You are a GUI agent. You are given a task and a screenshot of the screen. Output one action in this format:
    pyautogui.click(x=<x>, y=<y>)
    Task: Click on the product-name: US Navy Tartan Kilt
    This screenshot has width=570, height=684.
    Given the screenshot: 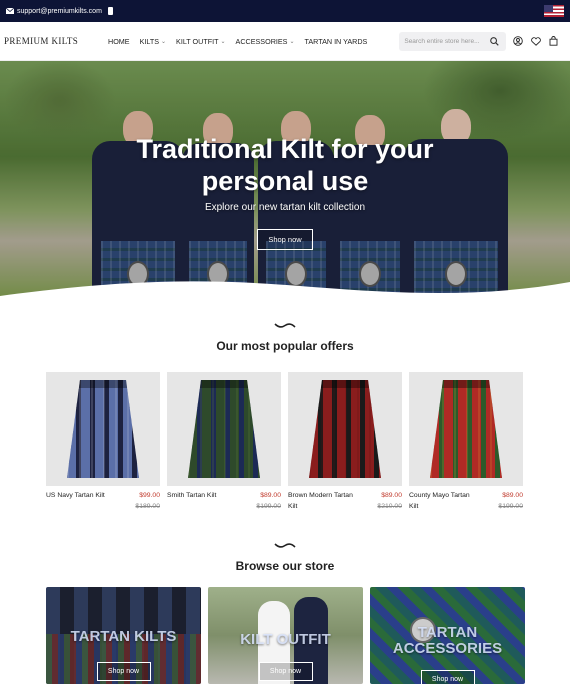 What is the action you would take?
    pyautogui.click(x=75, y=501)
    